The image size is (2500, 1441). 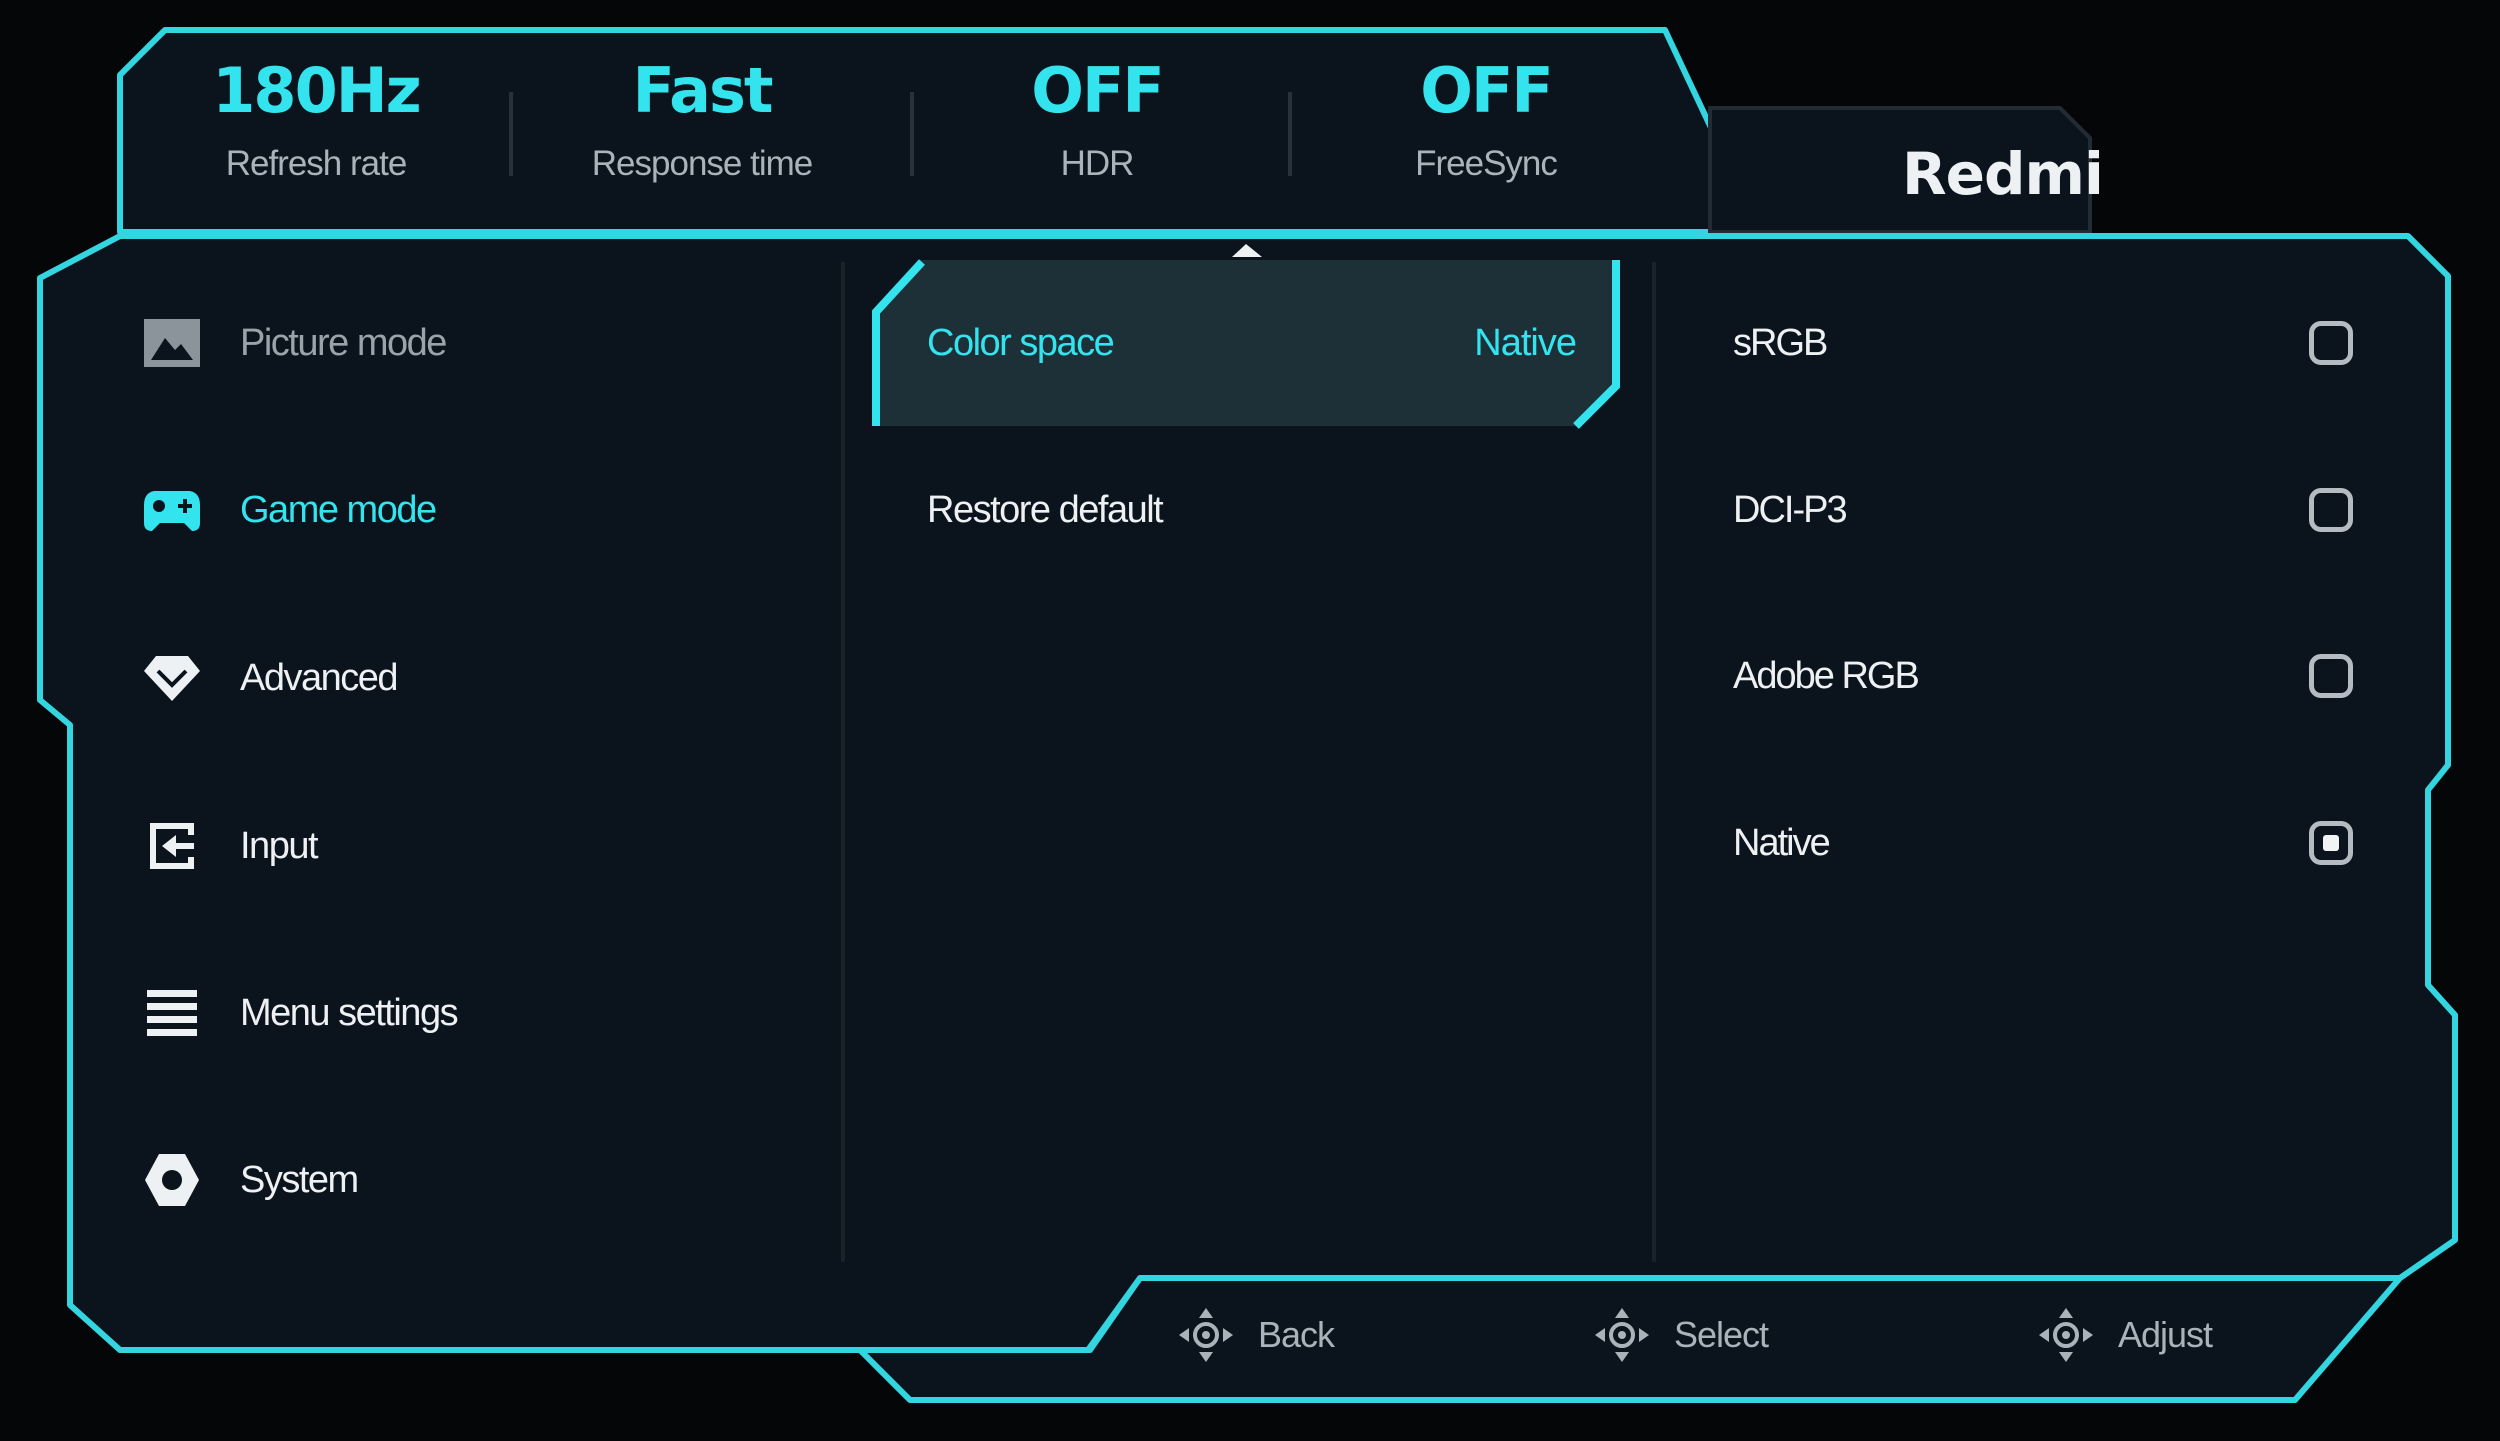 What do you see at coordinates (702, 163) in the screenshot?
I see `status-label: Response time` at bounding box center [702, 163].